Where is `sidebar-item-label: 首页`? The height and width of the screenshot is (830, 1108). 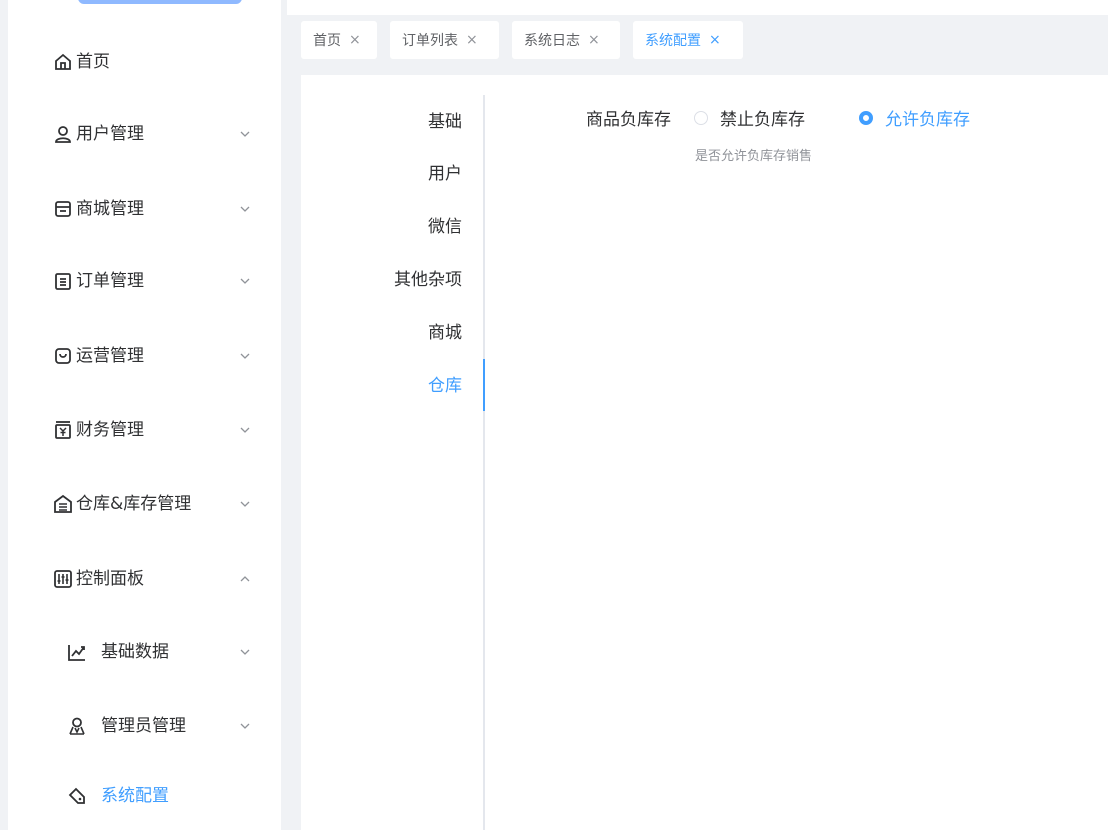
sidebar-item-label: 首页 is located at coordinates (93, 62).